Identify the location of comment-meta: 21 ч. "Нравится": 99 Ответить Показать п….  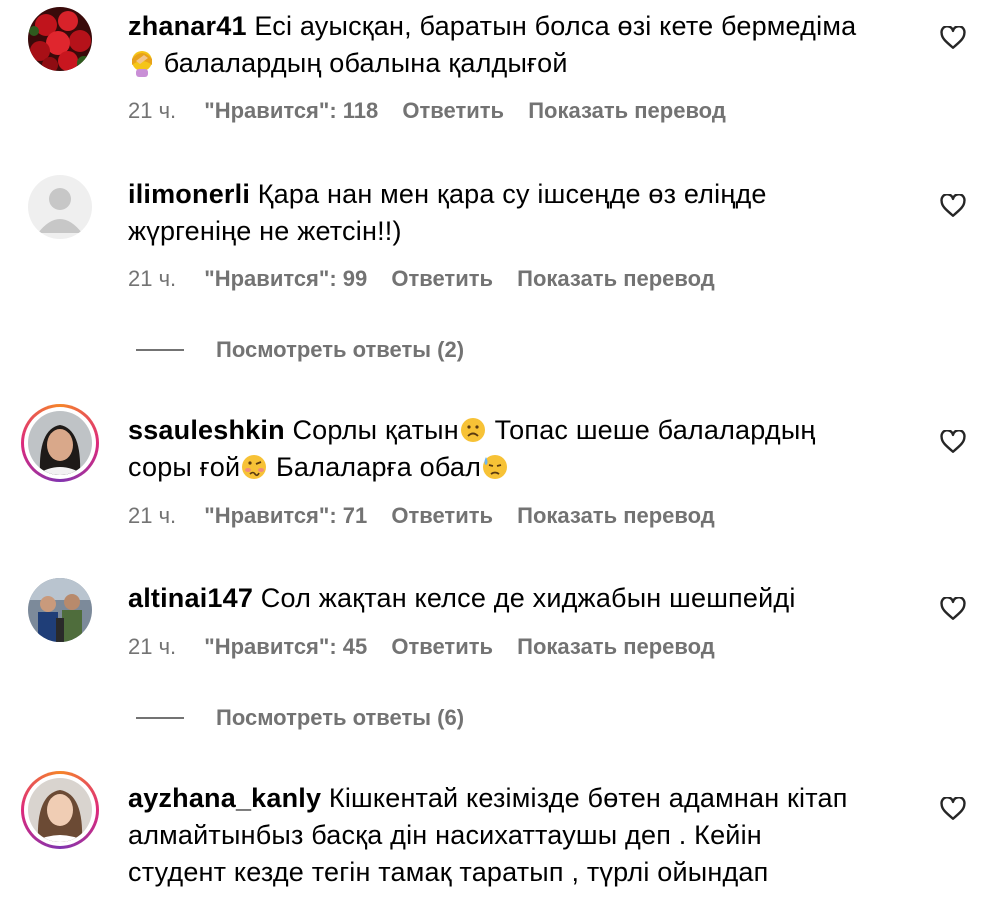
(430, 279).